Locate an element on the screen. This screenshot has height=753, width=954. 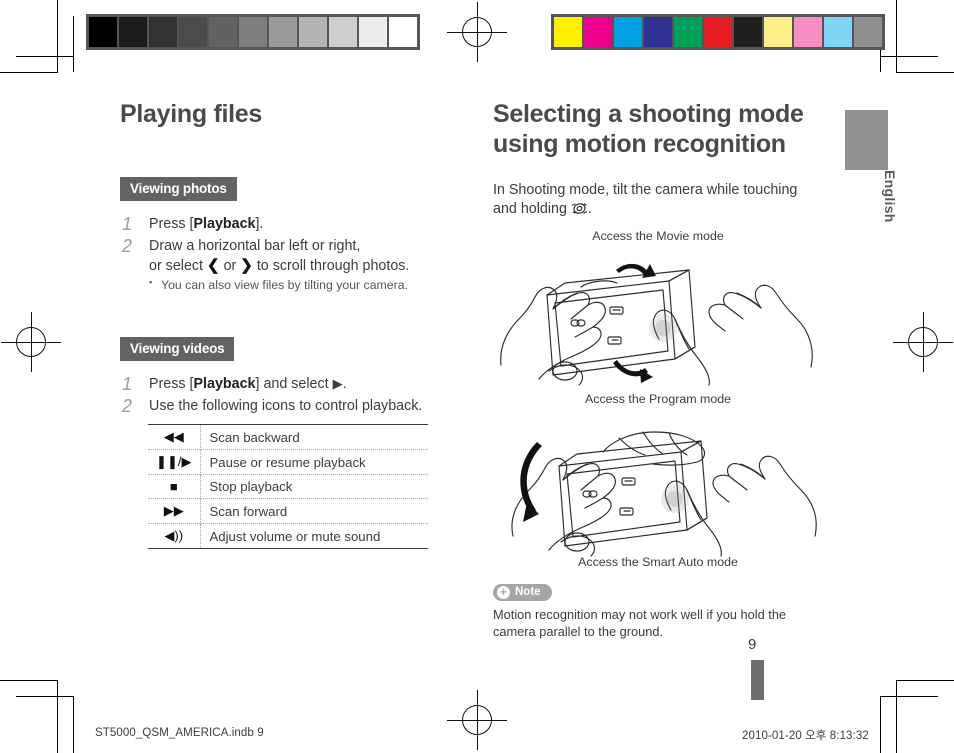
step-item: 1 Press [Playback]. is located at coordinates (285, 224).